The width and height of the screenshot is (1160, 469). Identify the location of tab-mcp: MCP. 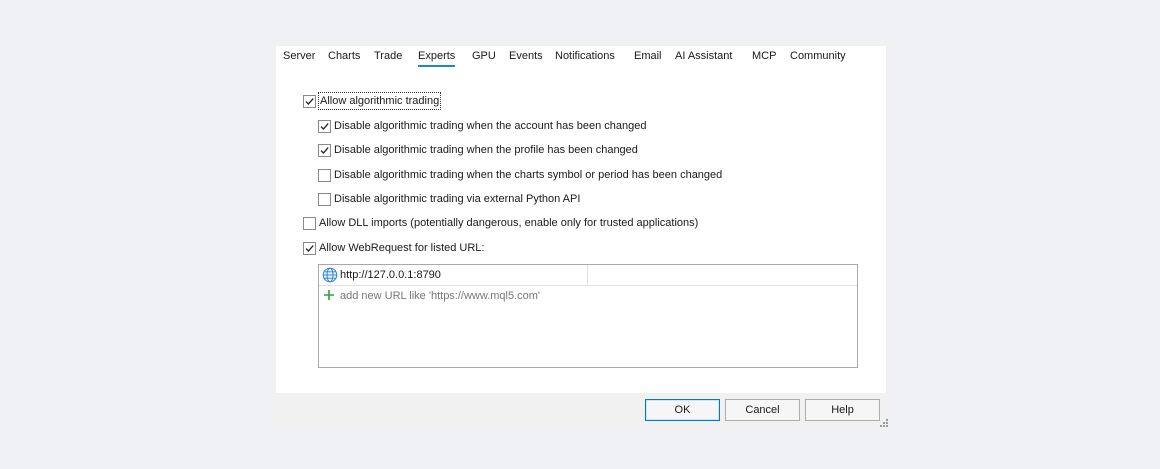
(764, 58).